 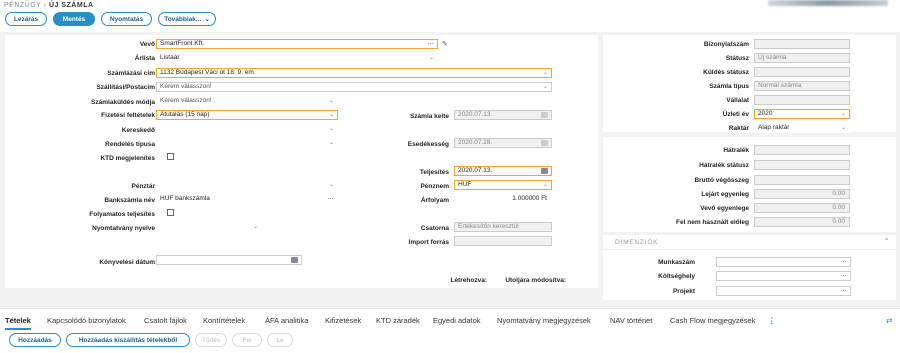 What do you see at coordinates (475, 114) in the screenshot?
I see `invoice-date-value: 2020.07.13.` at bounding box center [475, 114].